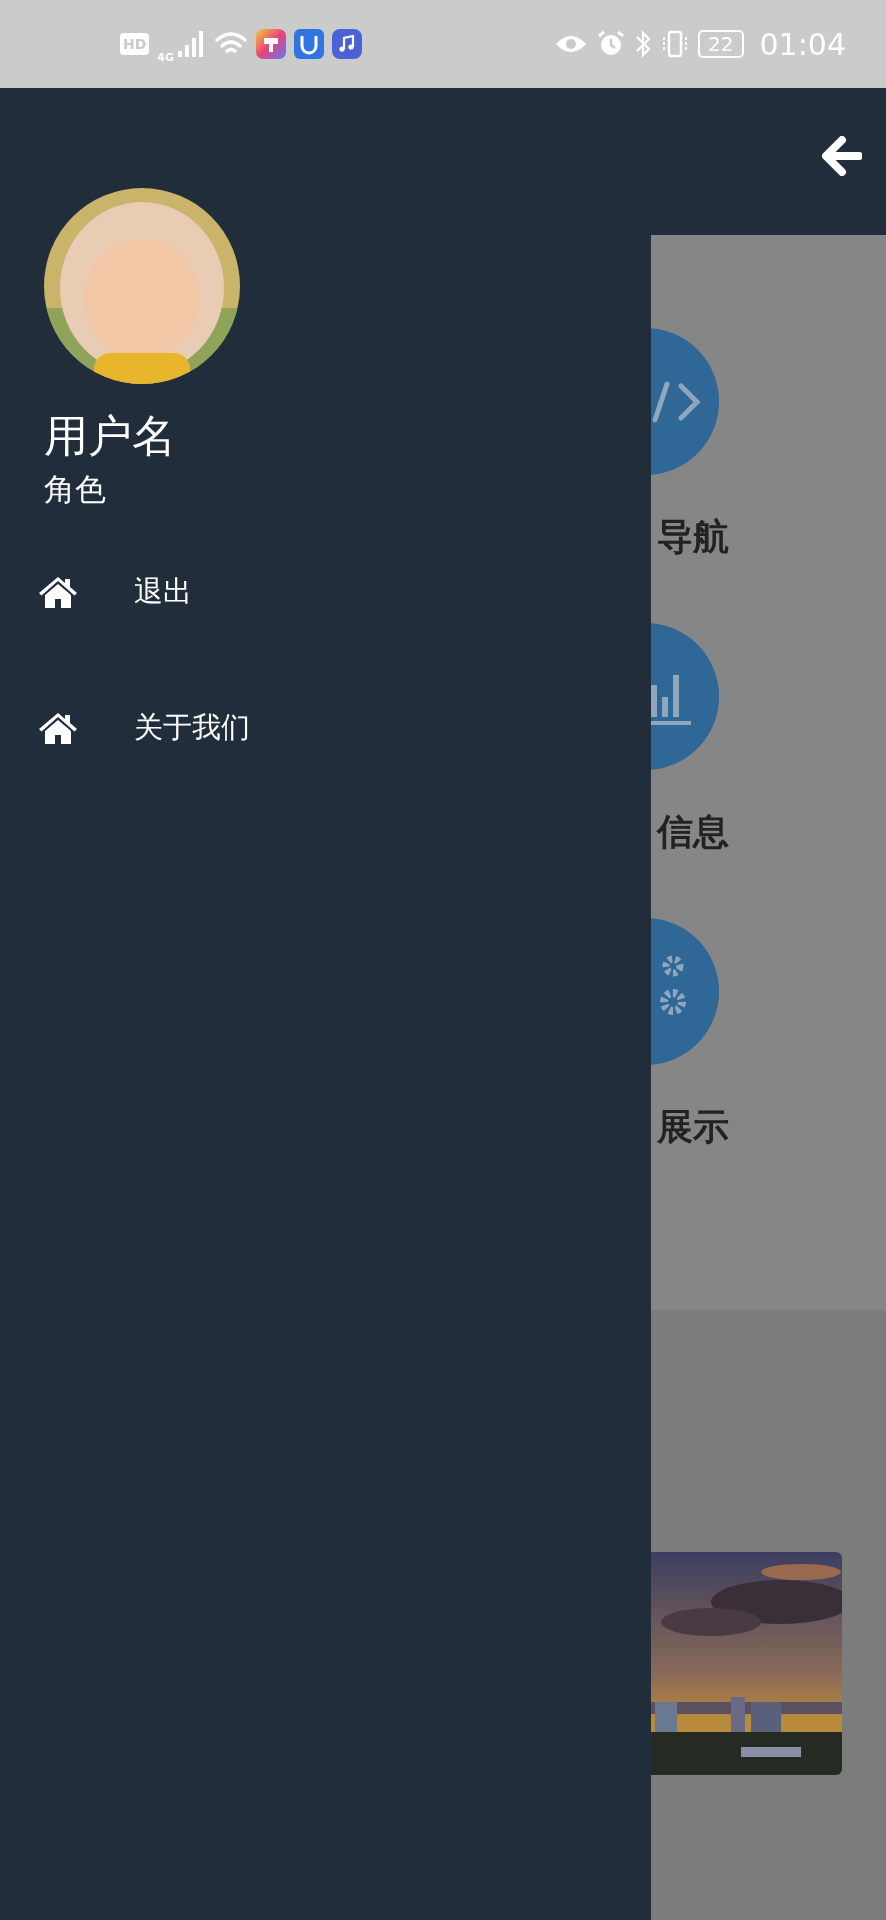 The width and height of the screenshot is (886, 1920). Describe the element at coordinates (110, 436) in the screenshot. I see `user-name: 用户名` at that location.